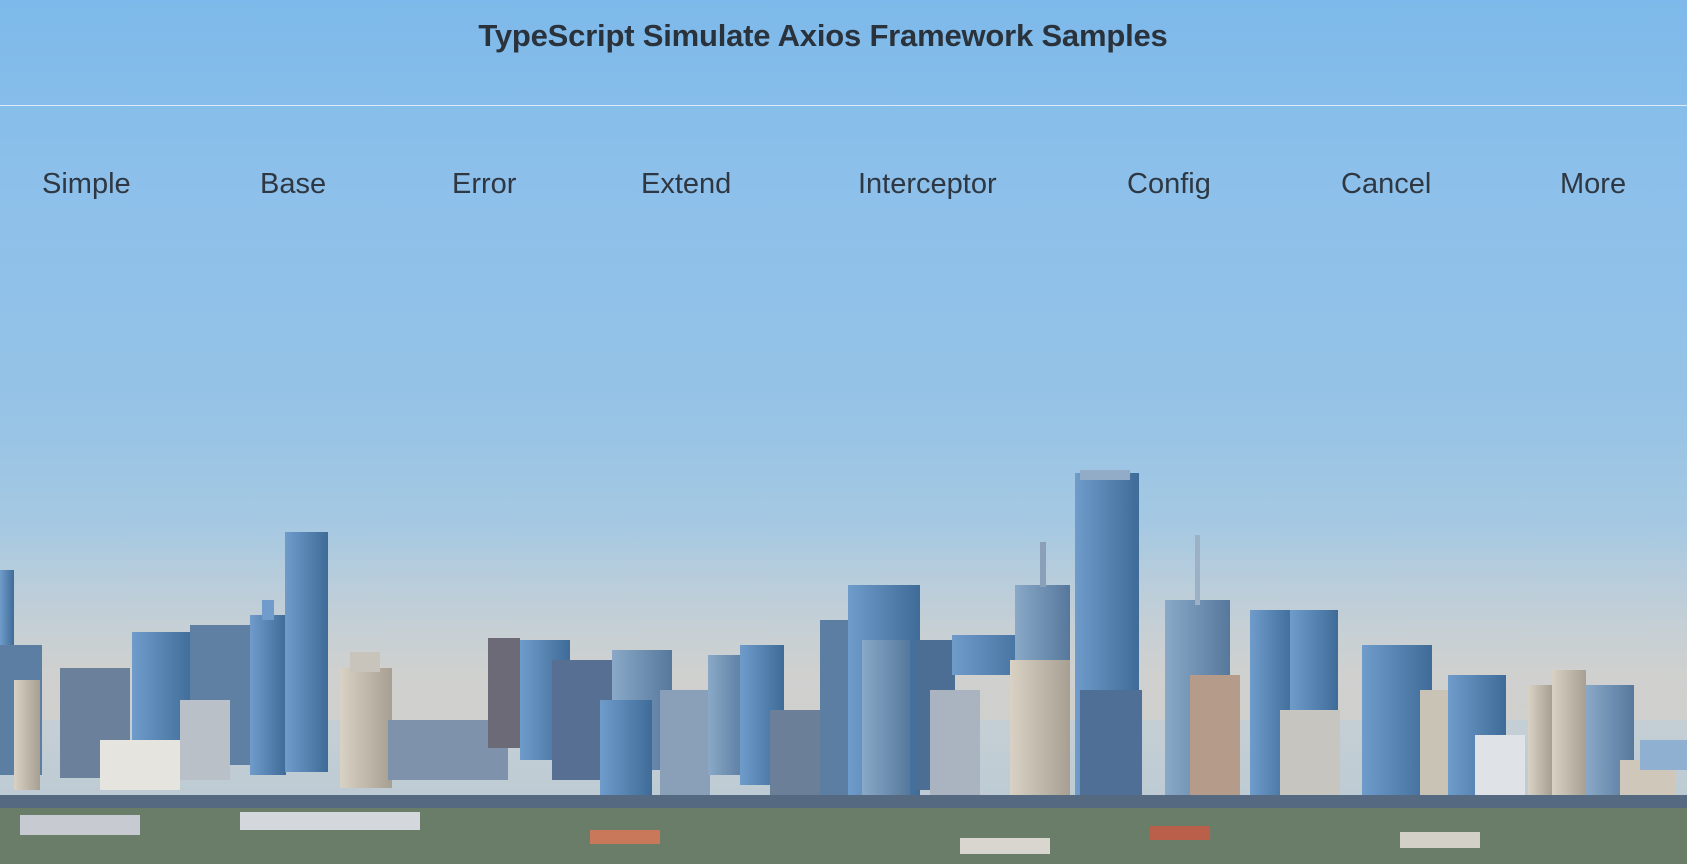 The image size is (1687, 864). I want to click on nav-item-config: Config, so click(1169, 184).